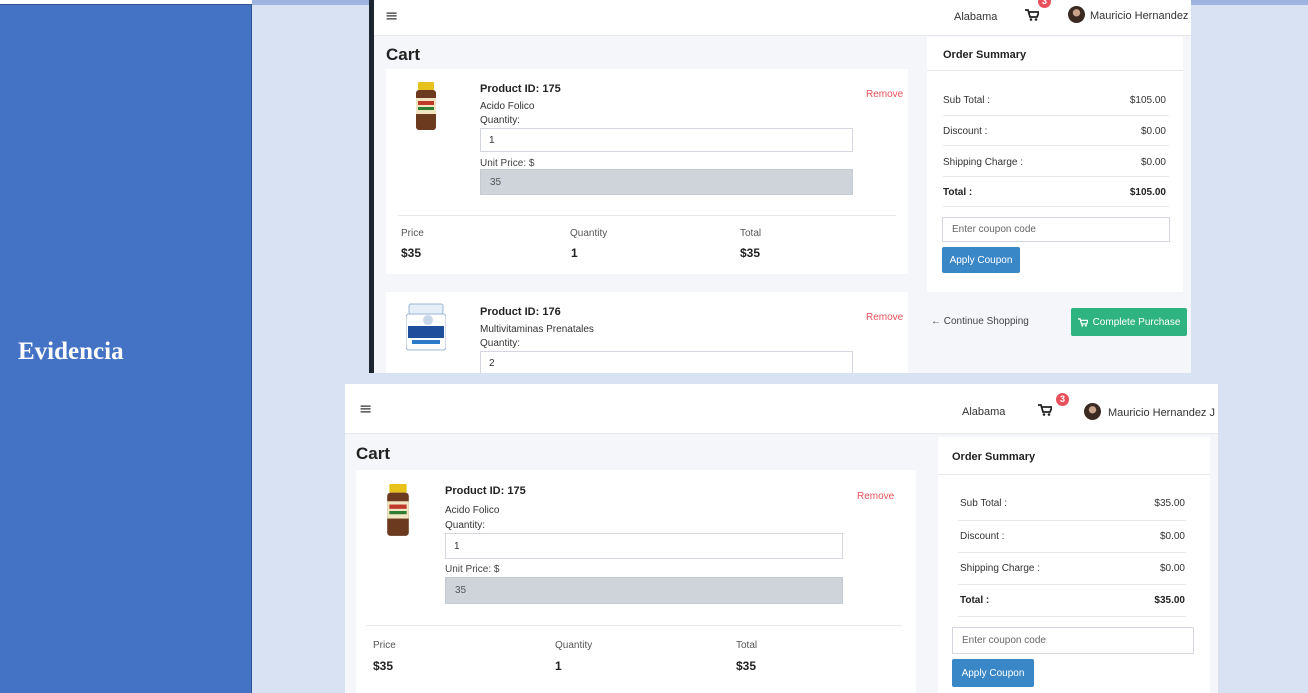 The width and height of the screenshot is (1308, 693). Describe the element at coordinates (520, 312) in the screenshot. I see `product-id: Product ID: 176` at that location.